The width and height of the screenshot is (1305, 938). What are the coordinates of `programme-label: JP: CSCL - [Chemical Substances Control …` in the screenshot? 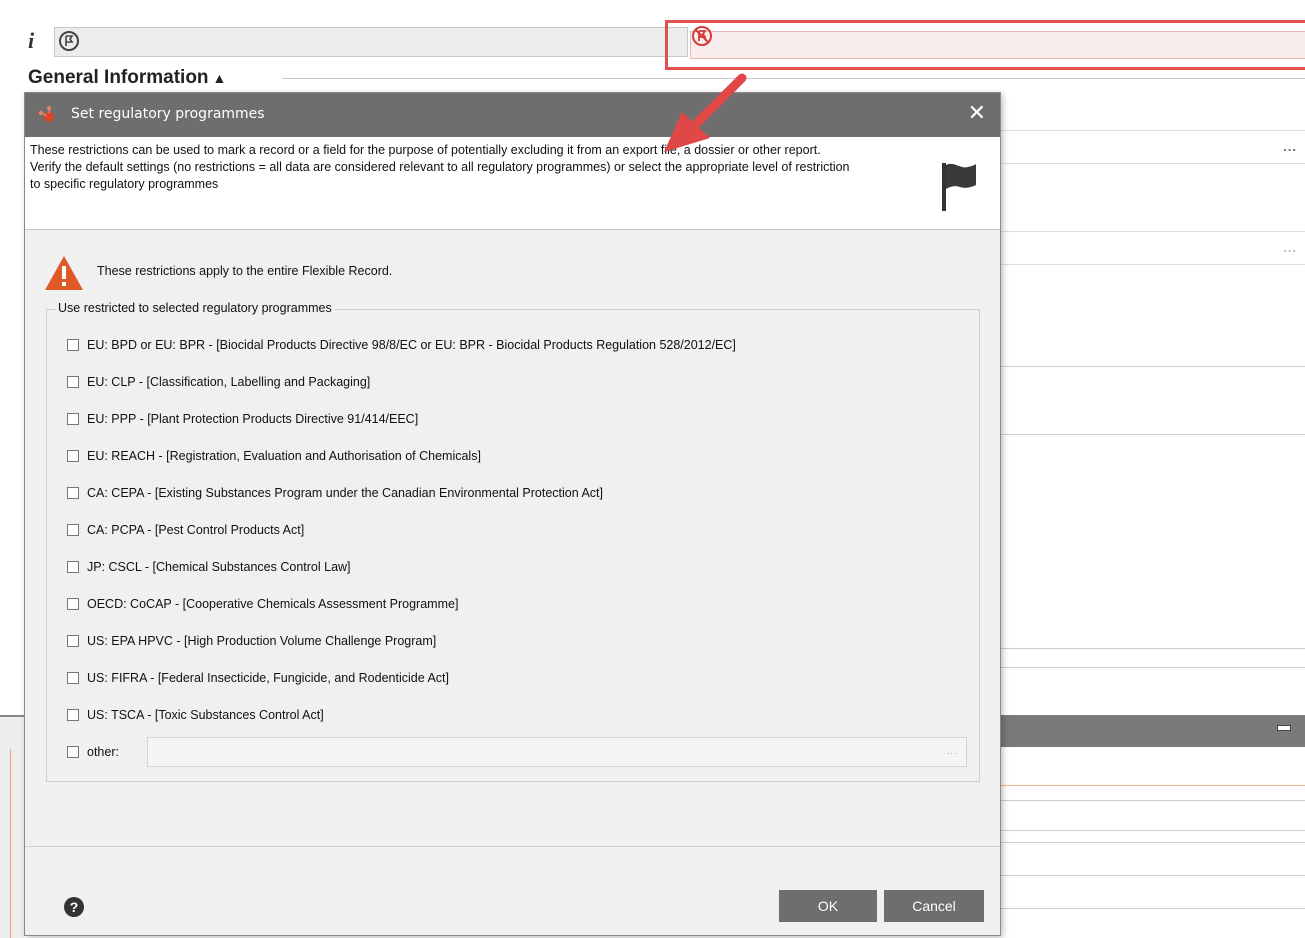 It's located at (219, 567).